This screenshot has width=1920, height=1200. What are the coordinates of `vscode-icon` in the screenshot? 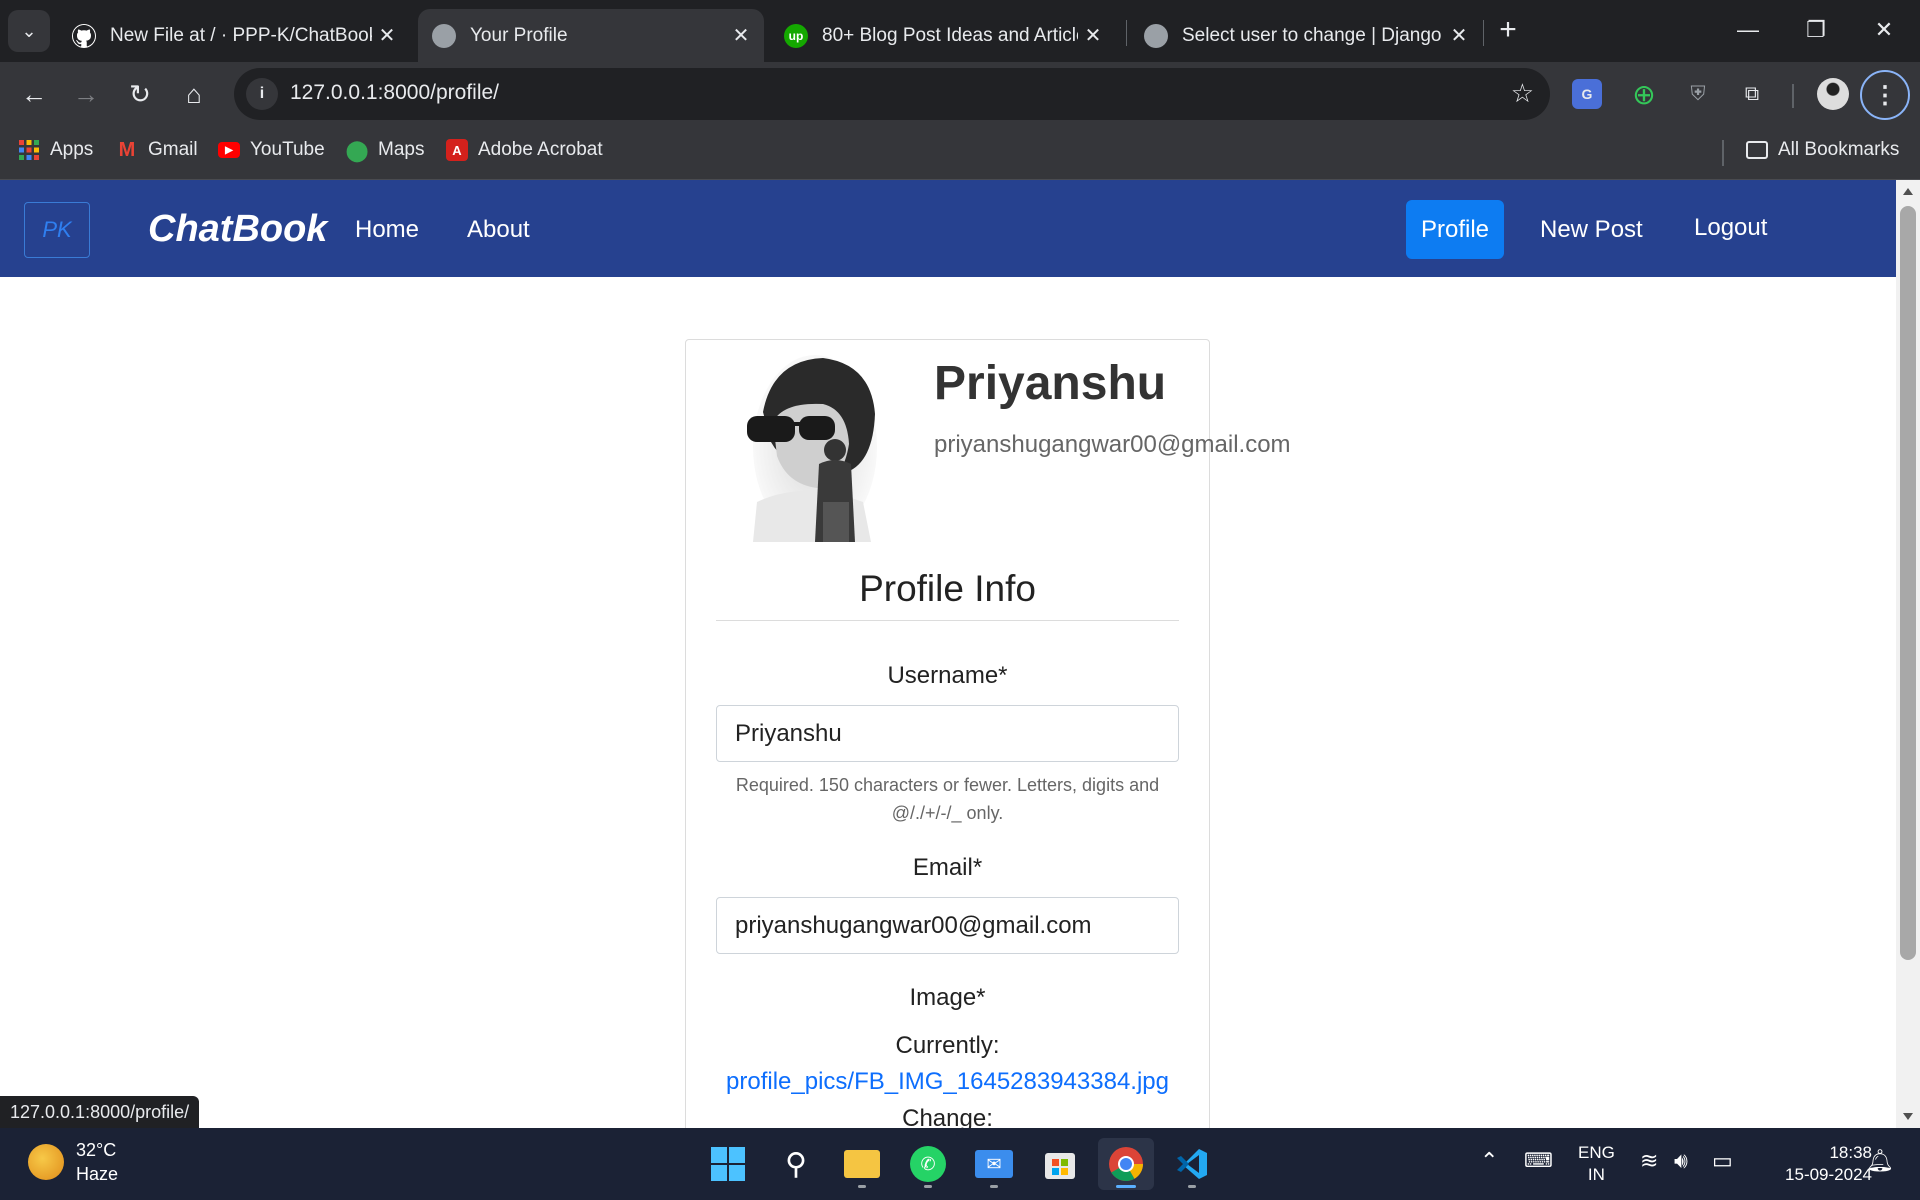 It's located at (1192, 1164).